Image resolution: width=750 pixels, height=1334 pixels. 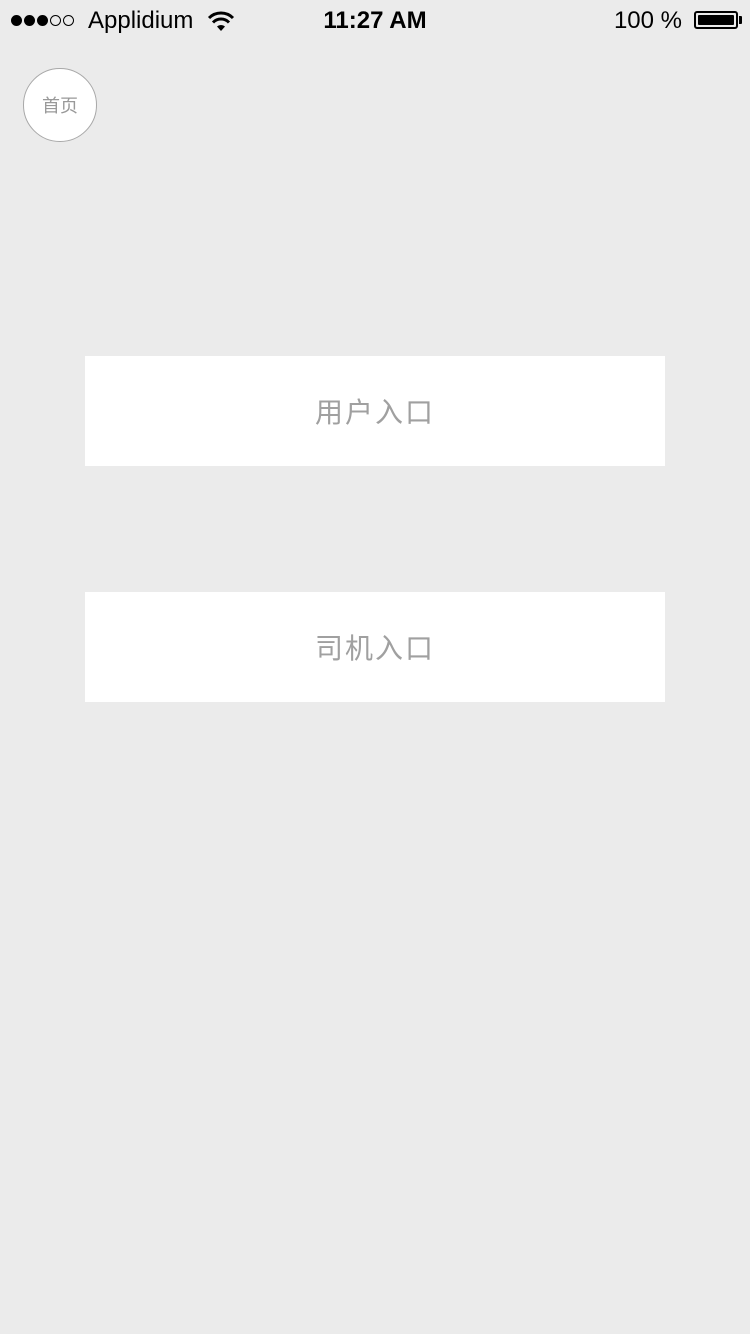 I want to click on driver-entry-button: 司机入口, so click(x=375, y=647).